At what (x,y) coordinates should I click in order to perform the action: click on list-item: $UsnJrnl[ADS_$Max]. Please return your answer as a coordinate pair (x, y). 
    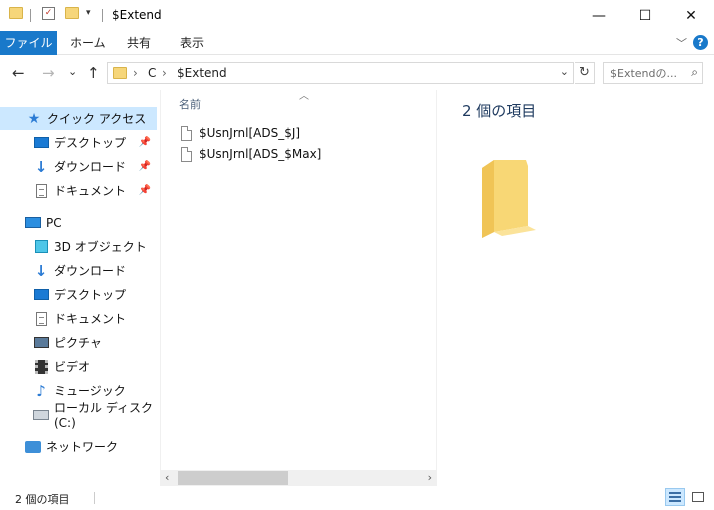
    Looking at the image, I should click on (251, 154).